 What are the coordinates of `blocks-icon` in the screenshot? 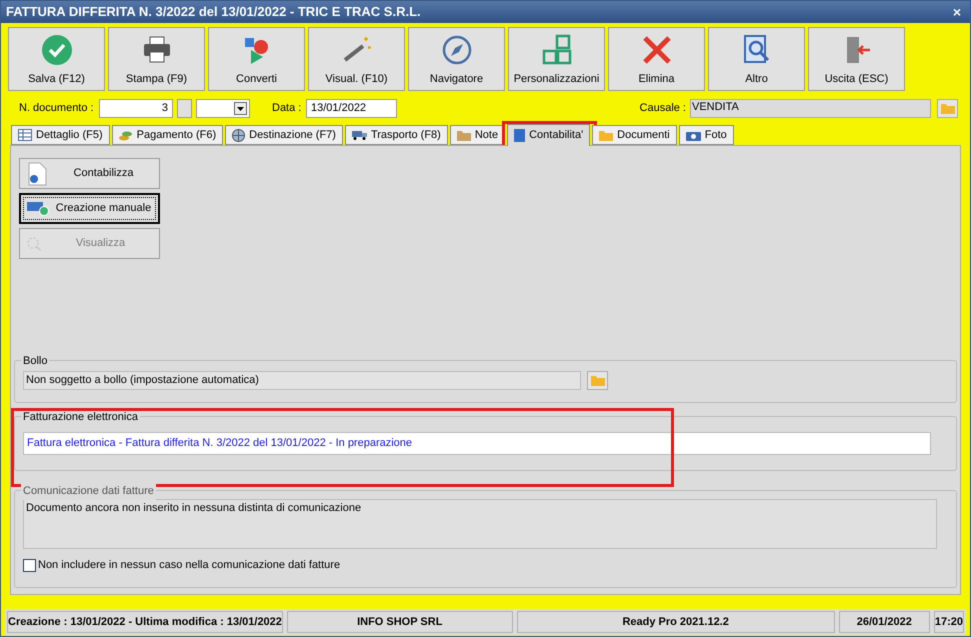 It's located at (556, 50).